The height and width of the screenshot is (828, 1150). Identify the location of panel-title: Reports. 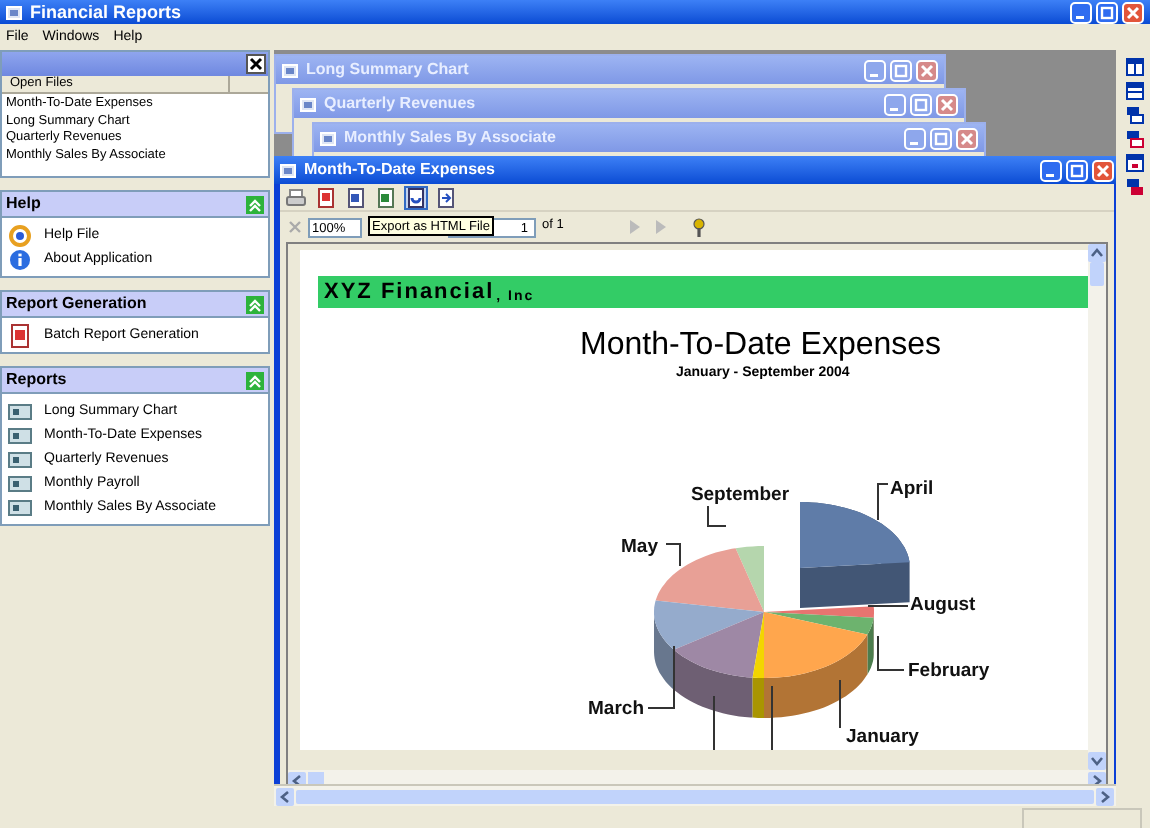
(36, 380).